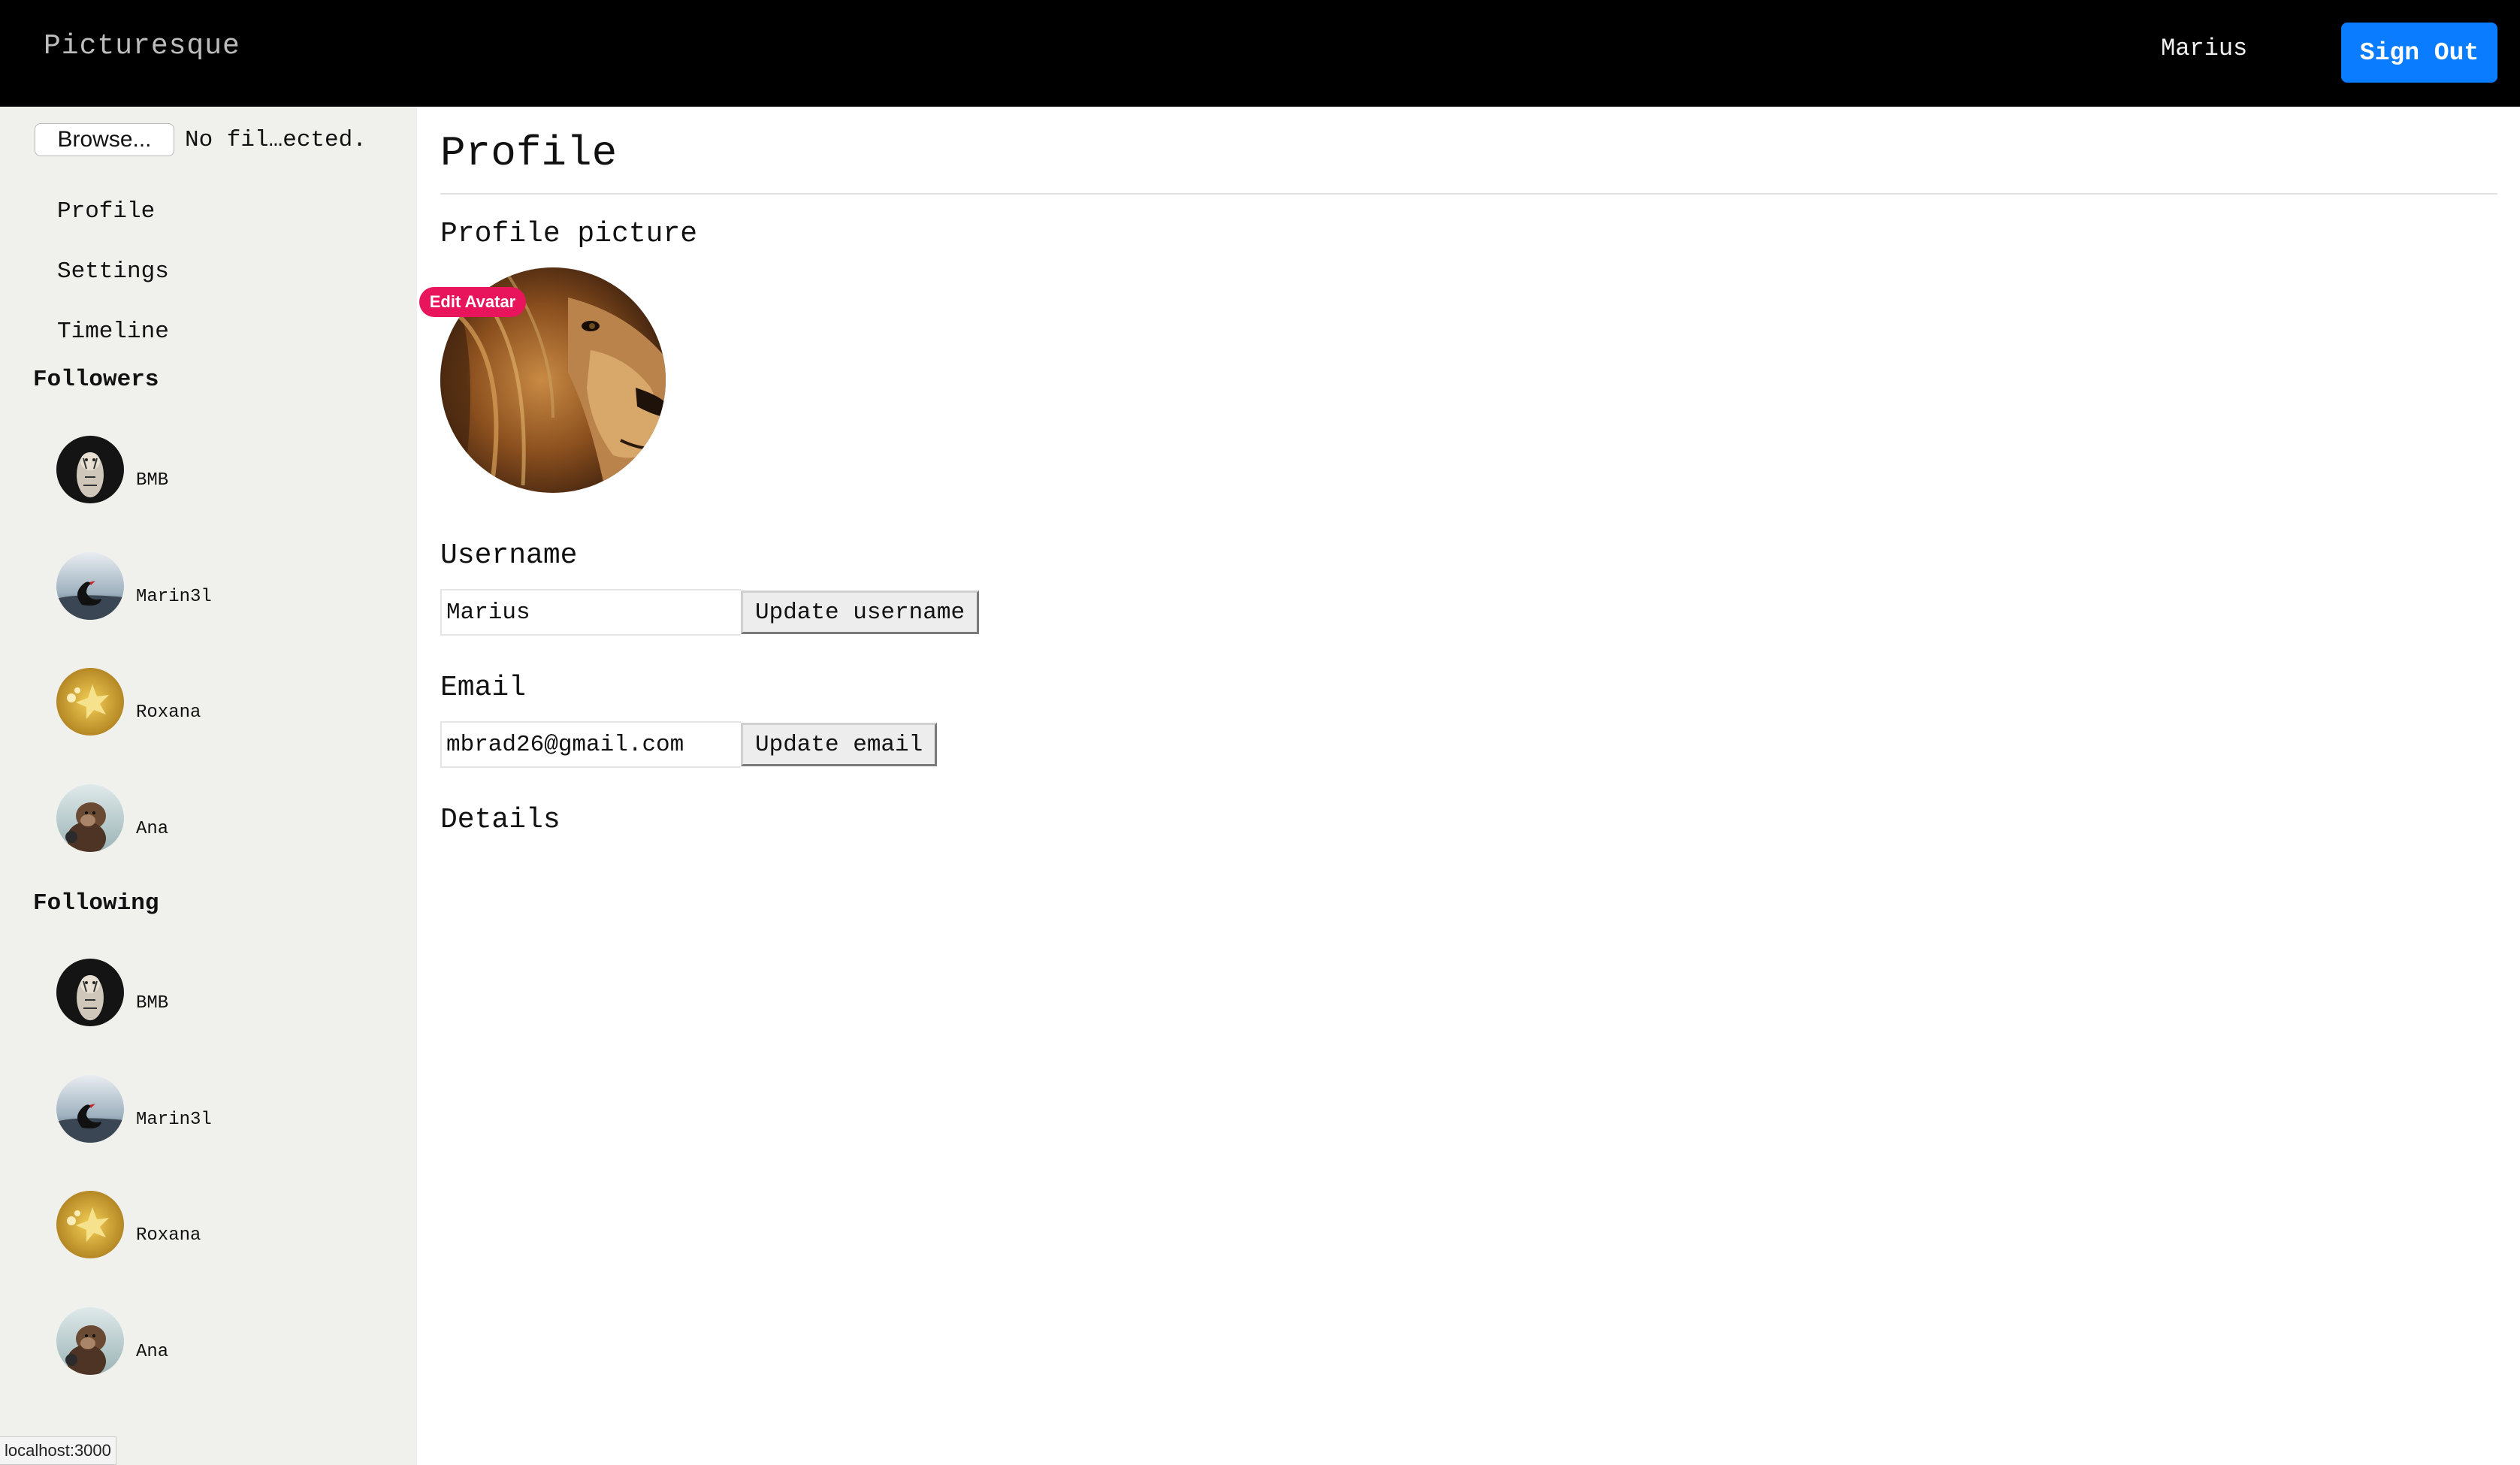 This screenshot has height=1465, width=2520. What do you see at coordinates (529, 153) in the screenshot?
I see `page-title: Profile` at bounding box center [529, 153].